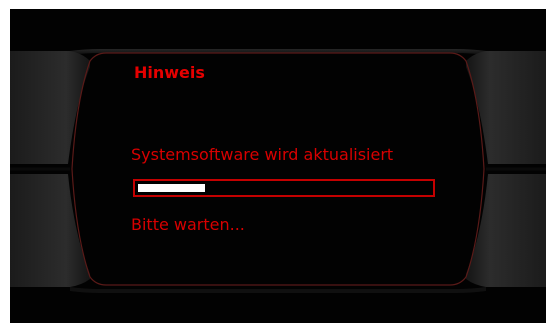 The height and width of the screenshot is (331, 555). Describe the element at coordinates (262, 154) in the screenshot. I see `update-message: Systemsoftware wird aktualisiert` at that location.